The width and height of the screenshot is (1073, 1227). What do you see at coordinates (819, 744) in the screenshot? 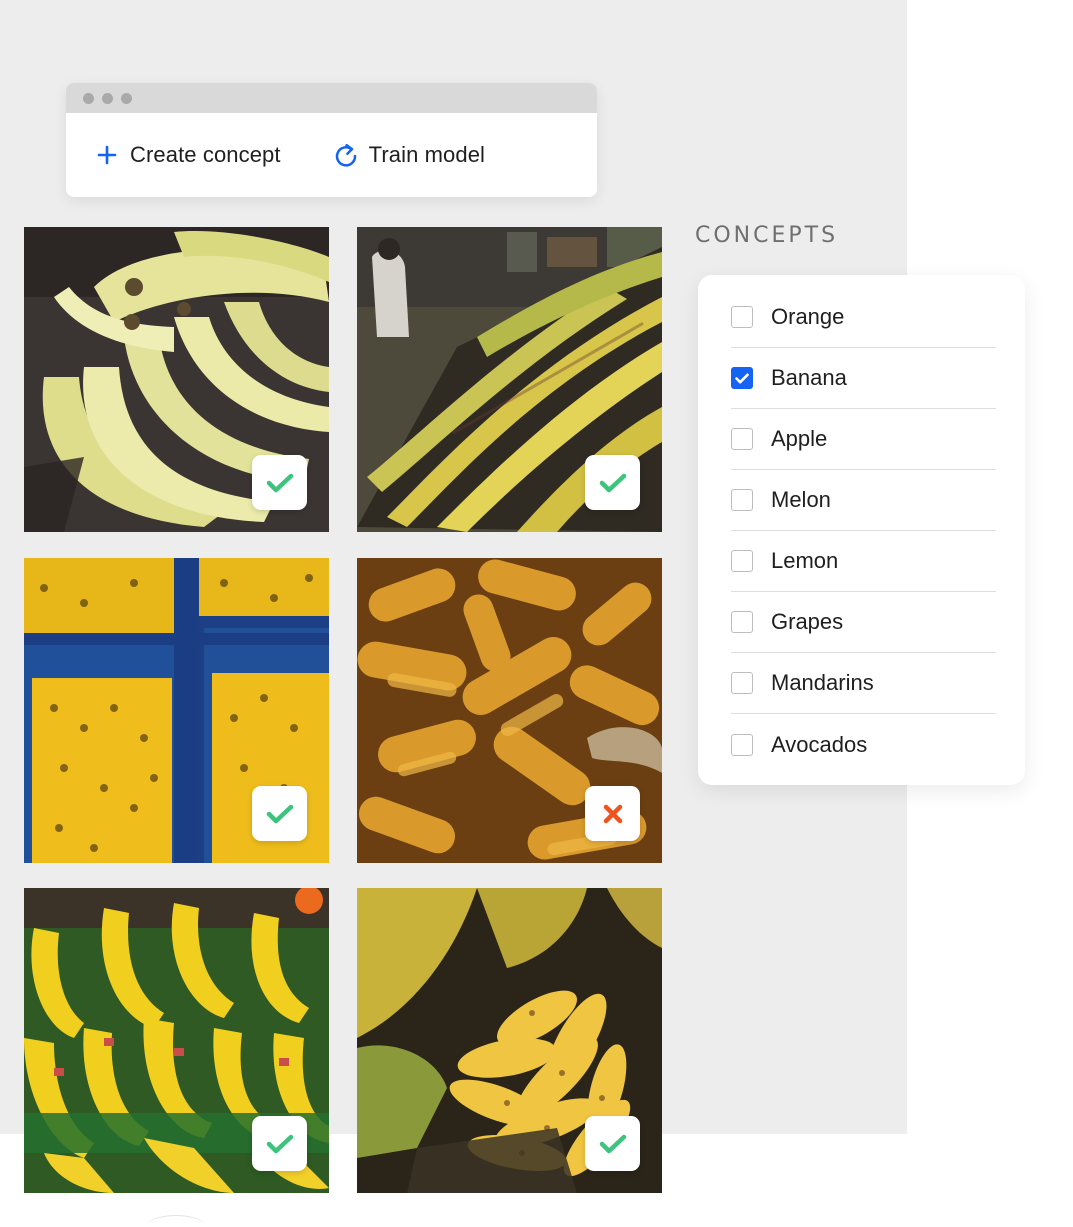
I see `concept-label: Avocados` at bounding box center [819, 744].